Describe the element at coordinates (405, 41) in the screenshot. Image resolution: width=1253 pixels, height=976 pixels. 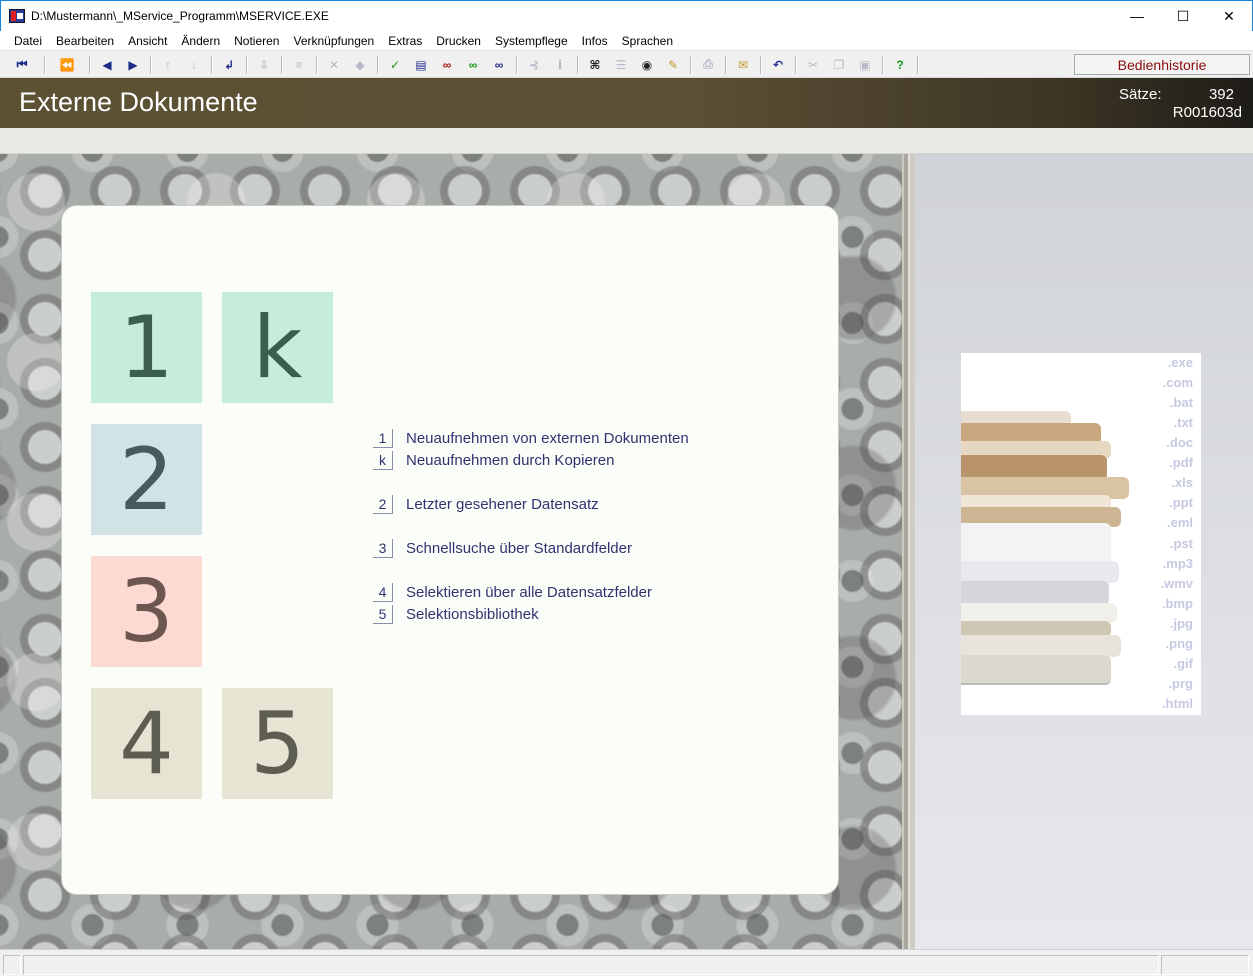
I see `menu-extras: Extras` at that location.